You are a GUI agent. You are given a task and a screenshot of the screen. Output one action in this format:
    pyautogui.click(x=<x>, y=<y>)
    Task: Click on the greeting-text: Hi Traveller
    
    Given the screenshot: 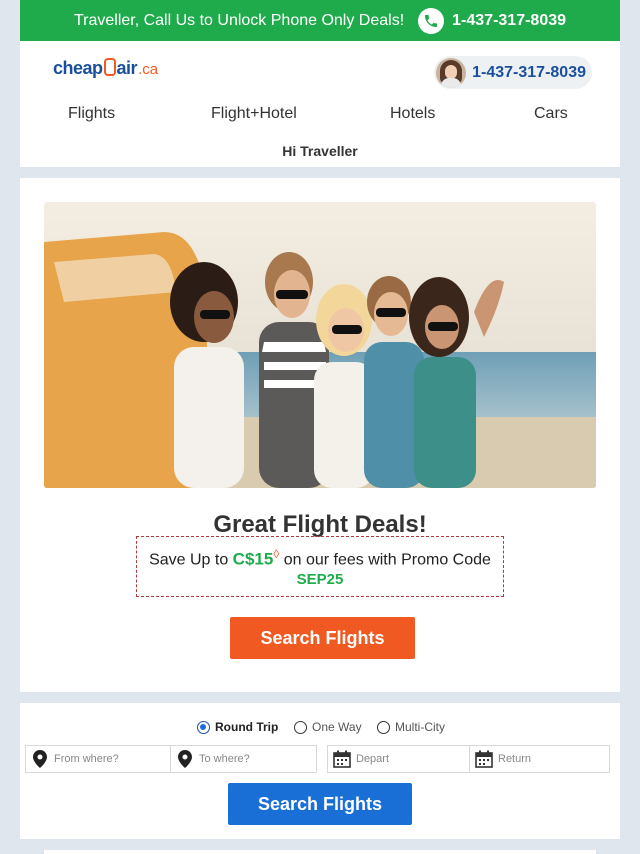 What is the action you would take?
    pyautogui.click(x=320, y=151)
    